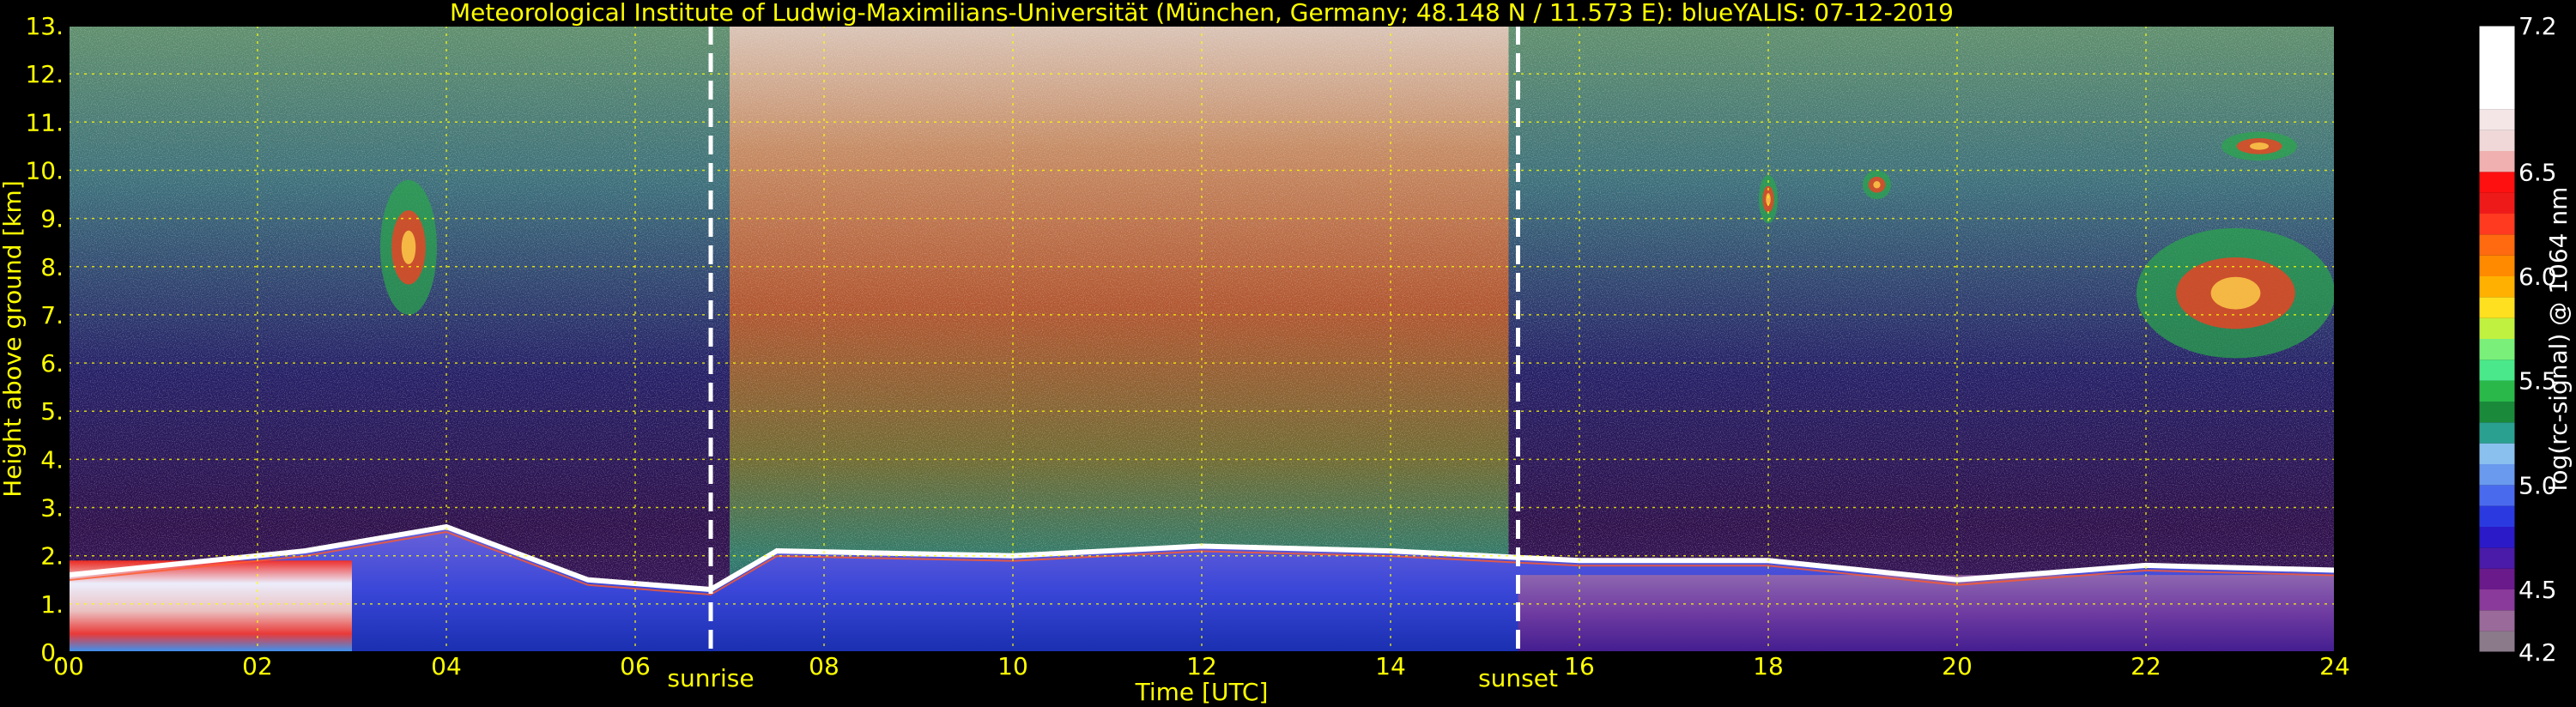 The height and width of the screenshot is (707, 2576). What do you see at coordinates (635, 666) in the screenshot?
I see `x-tick-label: 06` at bounding box center [635, 666].